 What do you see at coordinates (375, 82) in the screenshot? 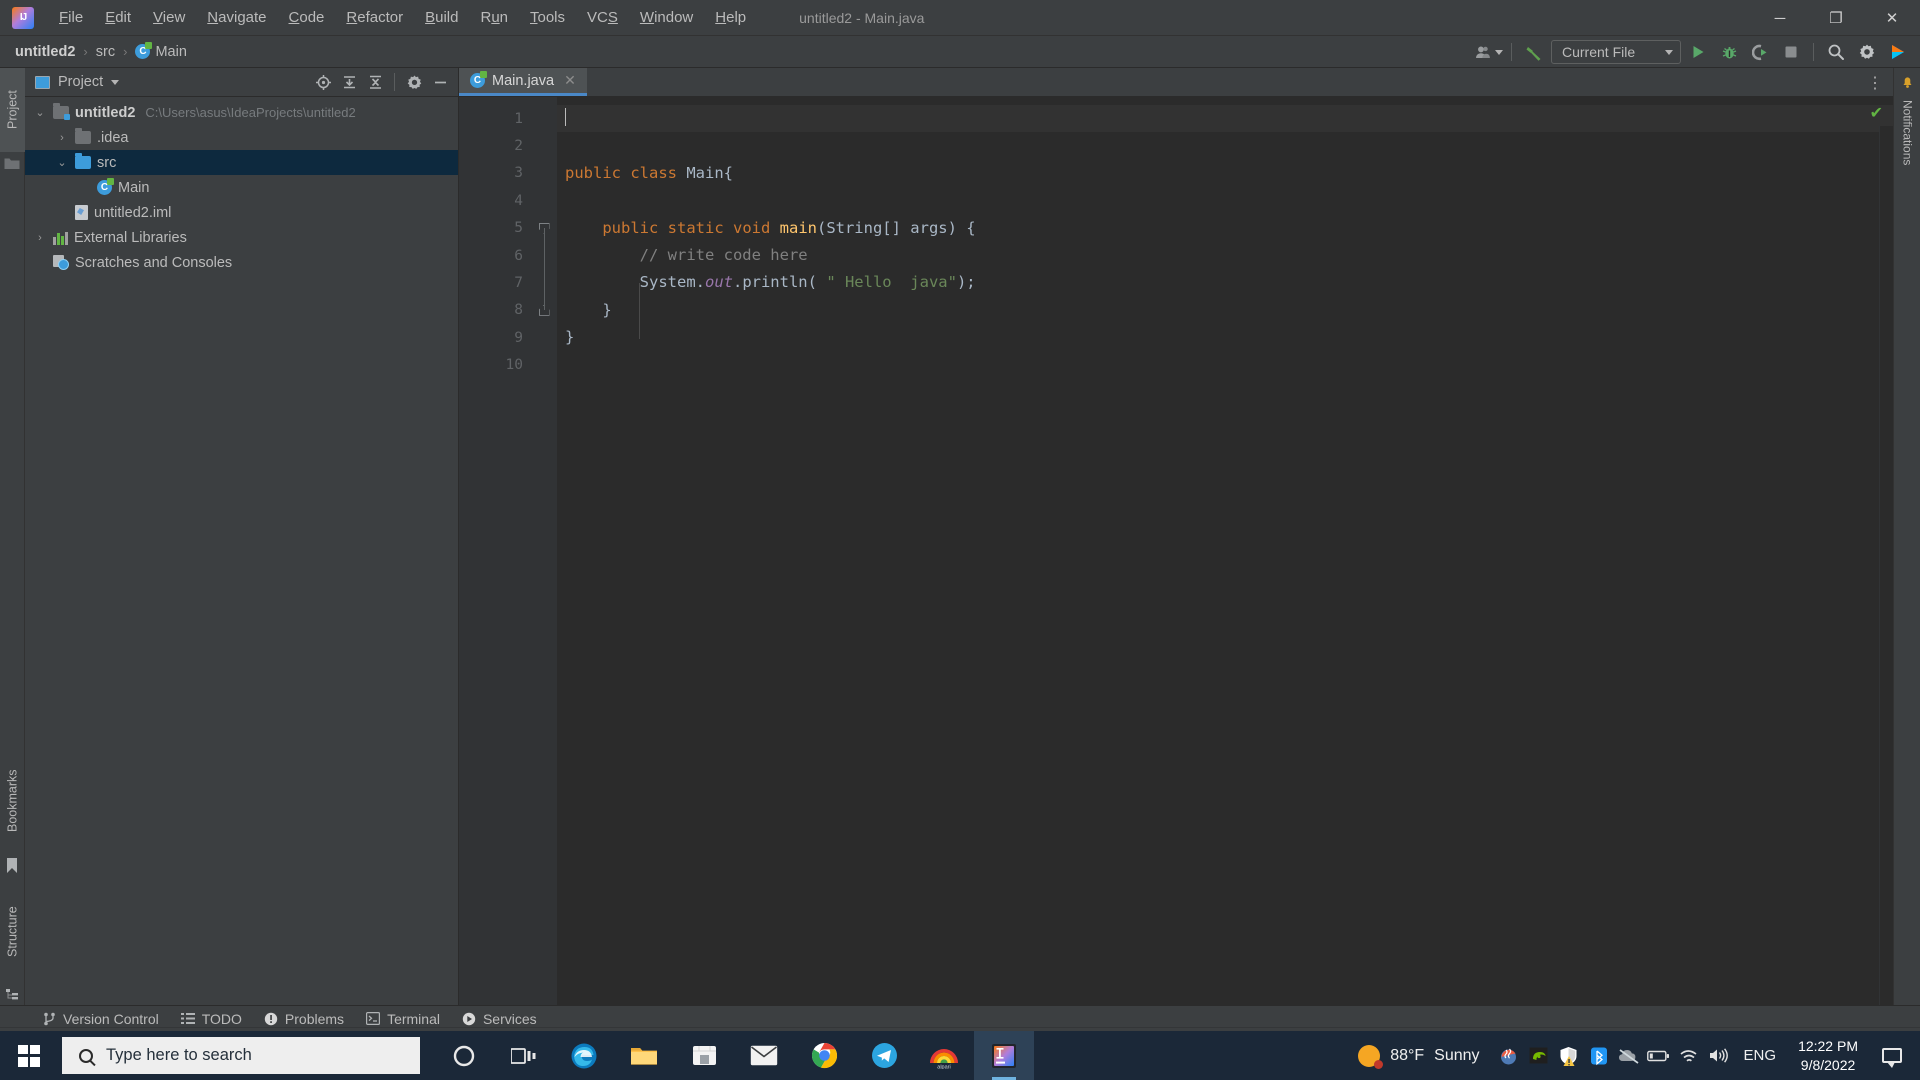
I see `collapse-all-icon` at bounding box center [375, 82].